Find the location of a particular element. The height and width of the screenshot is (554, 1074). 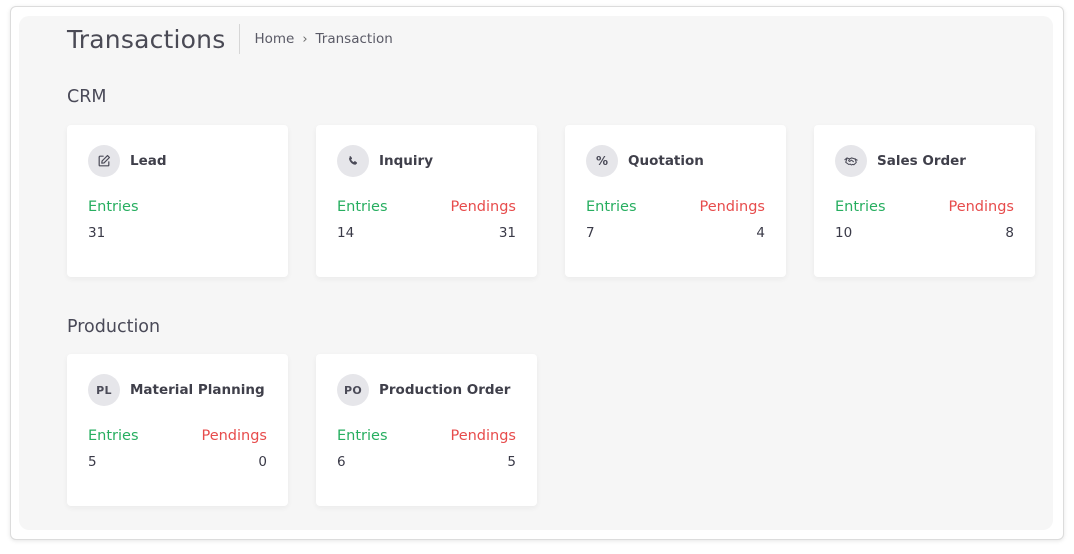

pendings-count: 31 is located at coordinates (507, 233).